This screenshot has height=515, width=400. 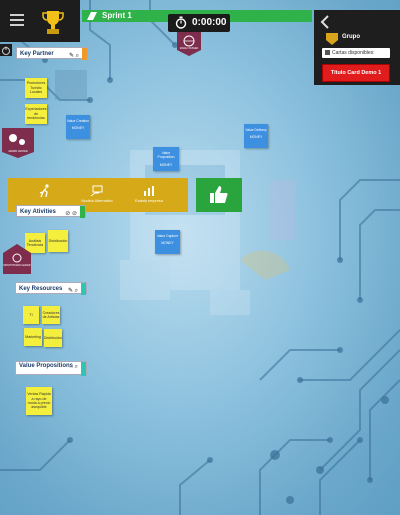 What do you see at coordinates (33, 337) in the screenshot?
I see `sticky-note: Marketing` at bounding box center [33, 337].